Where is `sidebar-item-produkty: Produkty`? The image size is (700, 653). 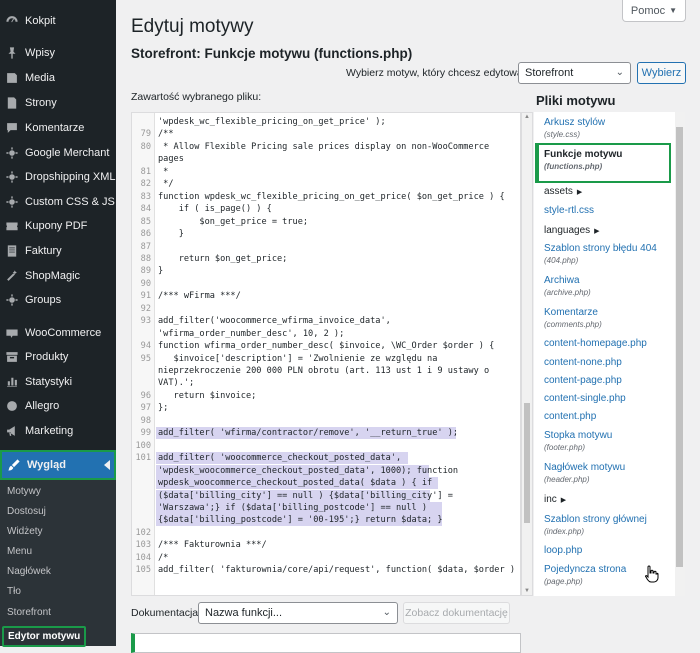
sidebar-item-produkty: Produkty is located at coordinates (58, 357).